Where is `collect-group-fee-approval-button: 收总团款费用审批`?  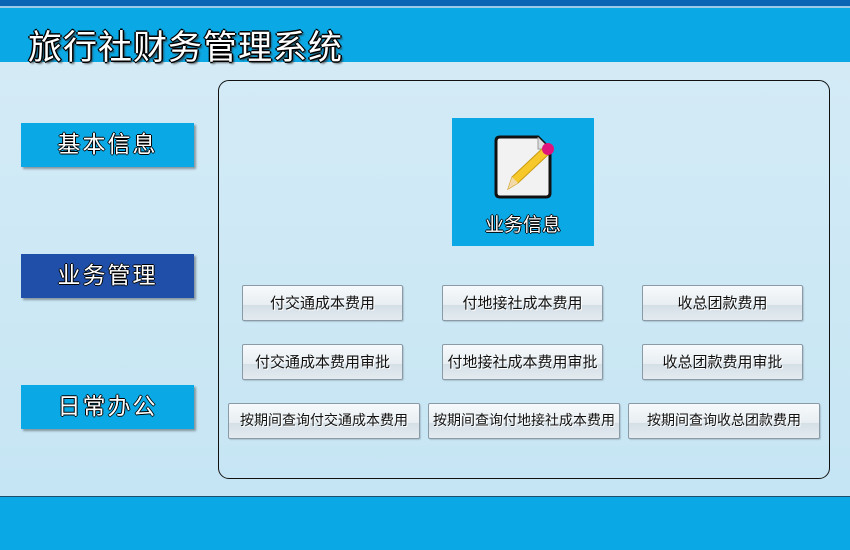 collect-group-fee-approval-button: 收总团款费用审批 is located at coordinates (722, 362).